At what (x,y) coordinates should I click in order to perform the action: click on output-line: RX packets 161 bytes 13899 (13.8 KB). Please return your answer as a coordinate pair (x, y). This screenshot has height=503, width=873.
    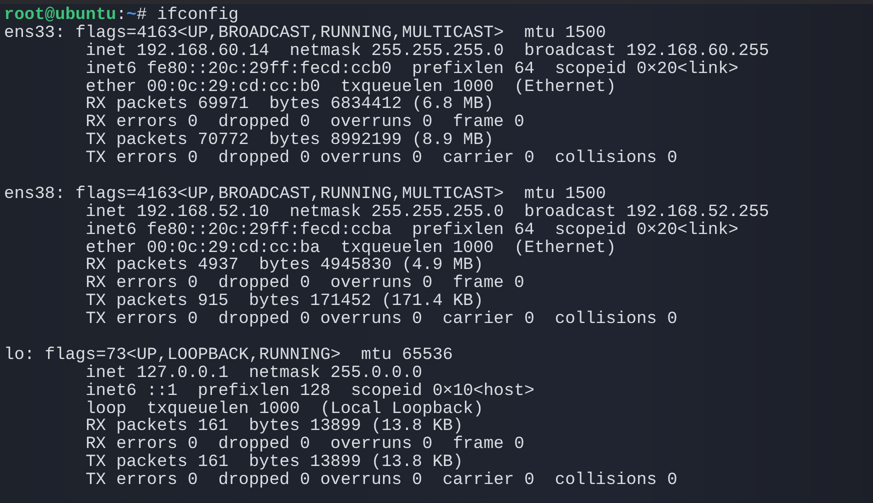
    Looking at the image, I should click on (275, 427).